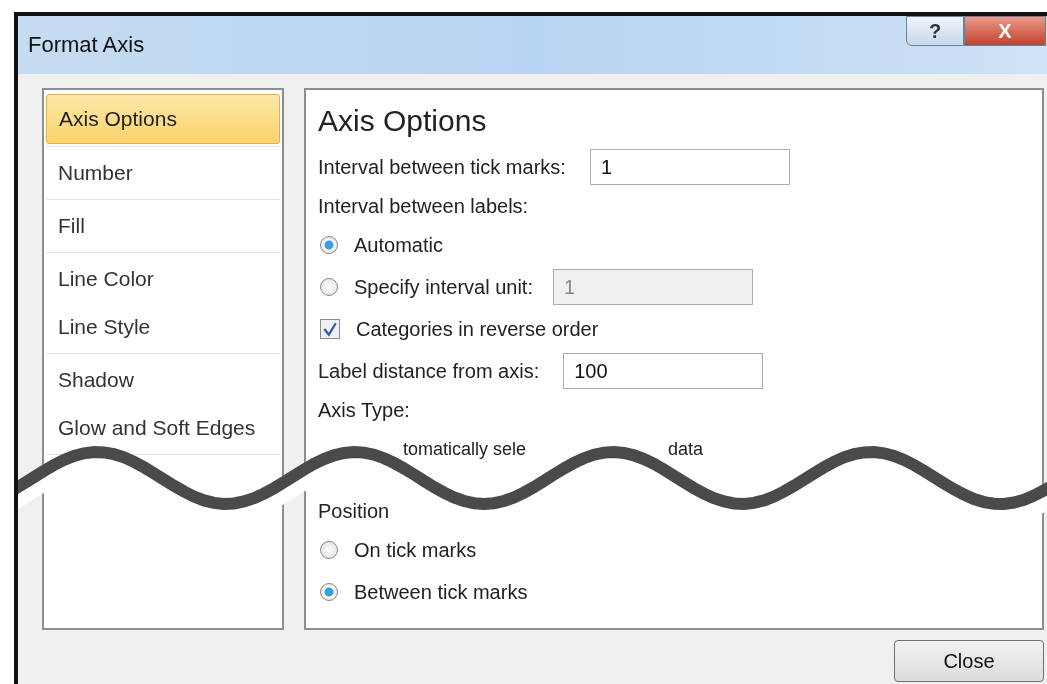 The width and height of the screenshot is (1047, 684). I want to click on option-text: data, so click(686, 449).